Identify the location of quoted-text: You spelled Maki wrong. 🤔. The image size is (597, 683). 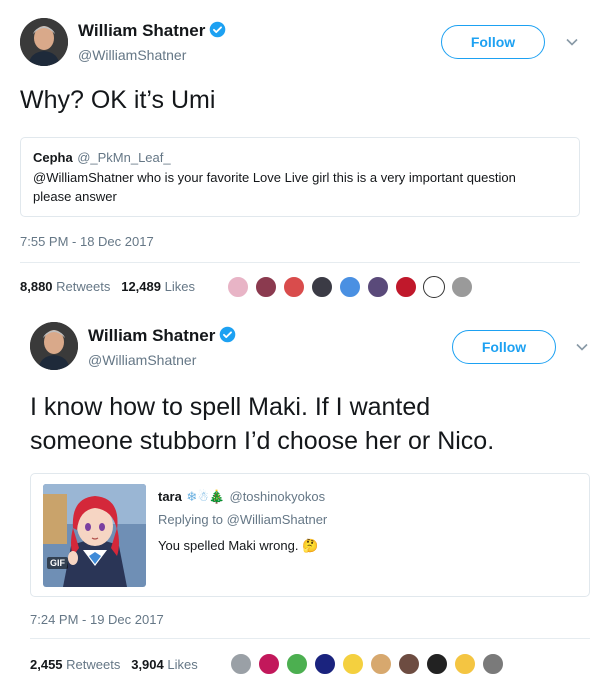
(238, 545).